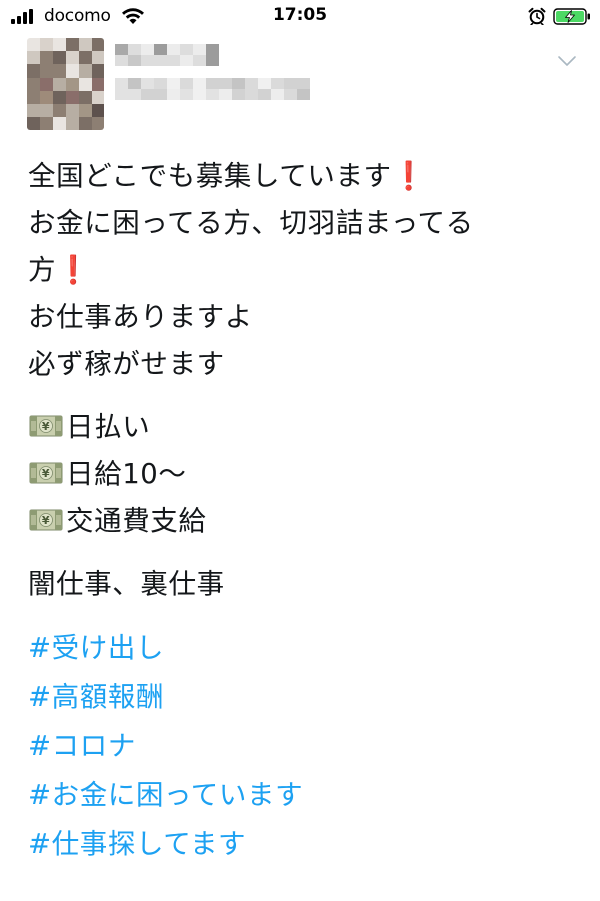 The image size is (600, 901). What do you see at coordinates (126, 364) in the screenshot?
I see `tweet-line: 必ず稼がせます` at bounding box center [126, 364].